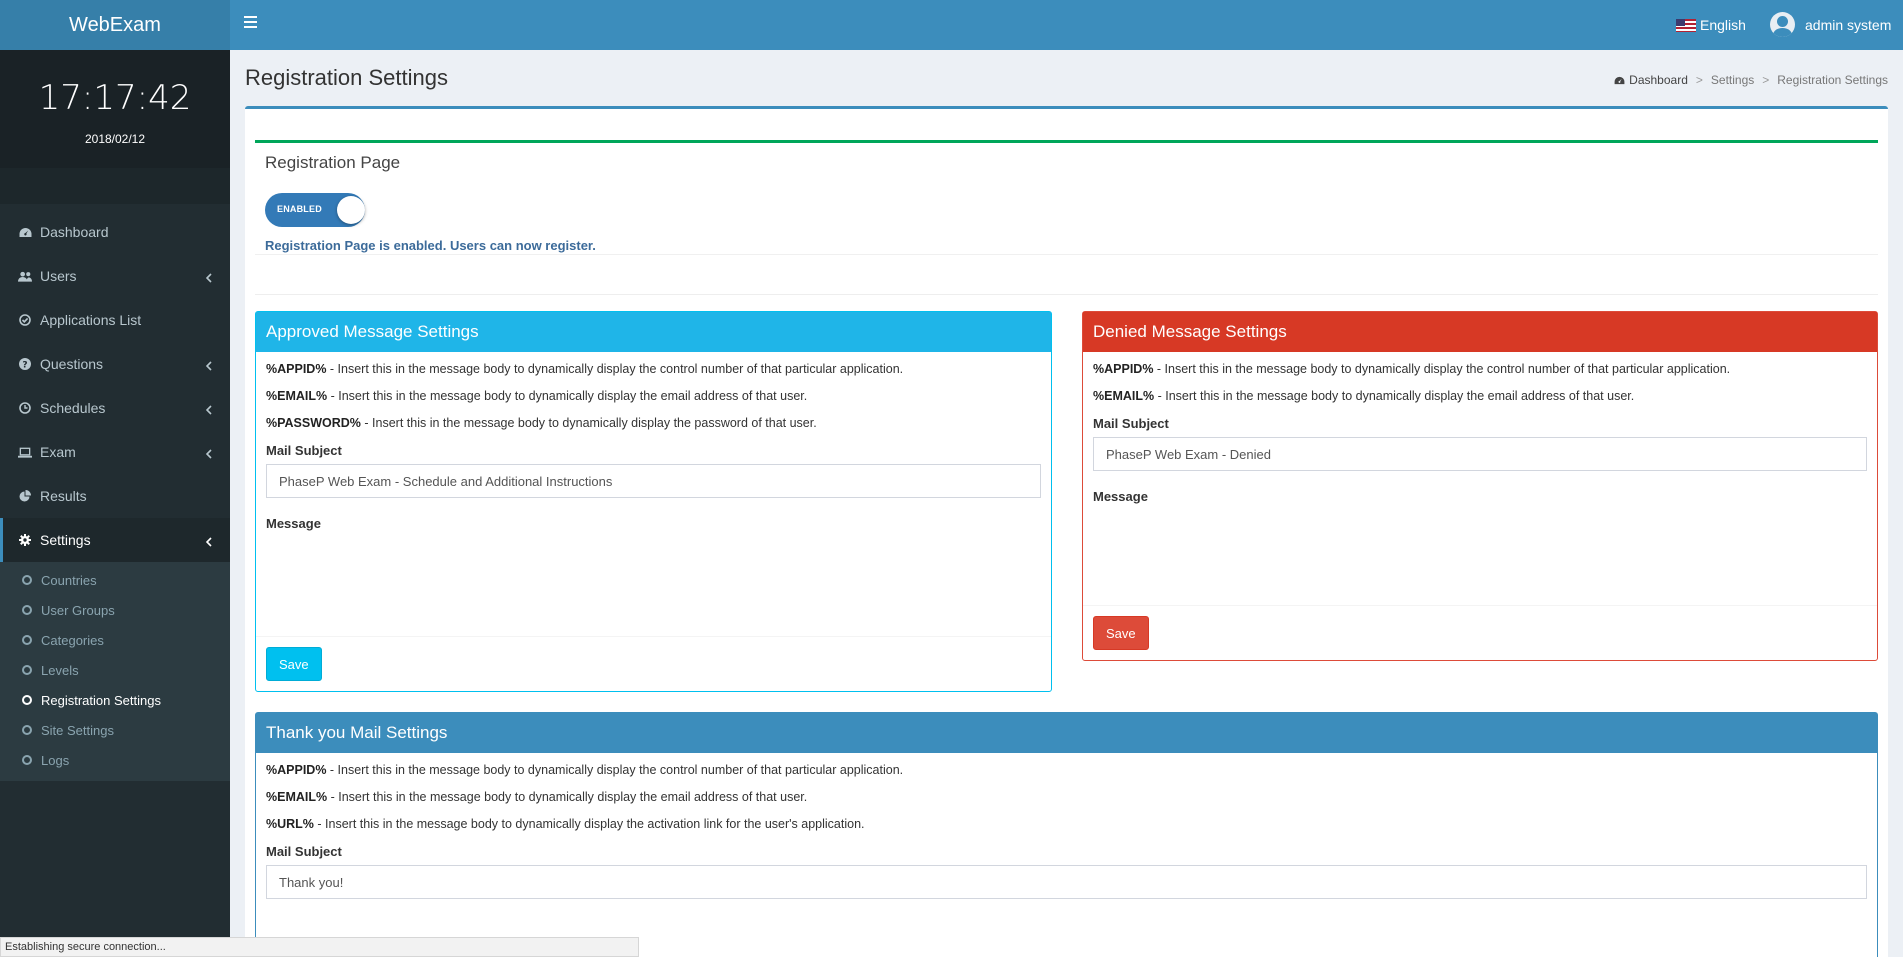 Image resolution: width=1903 pixels, height=957 pixels. I want to click on sidebar-item-registration-settings: Registration Settings, so click(115, 700).